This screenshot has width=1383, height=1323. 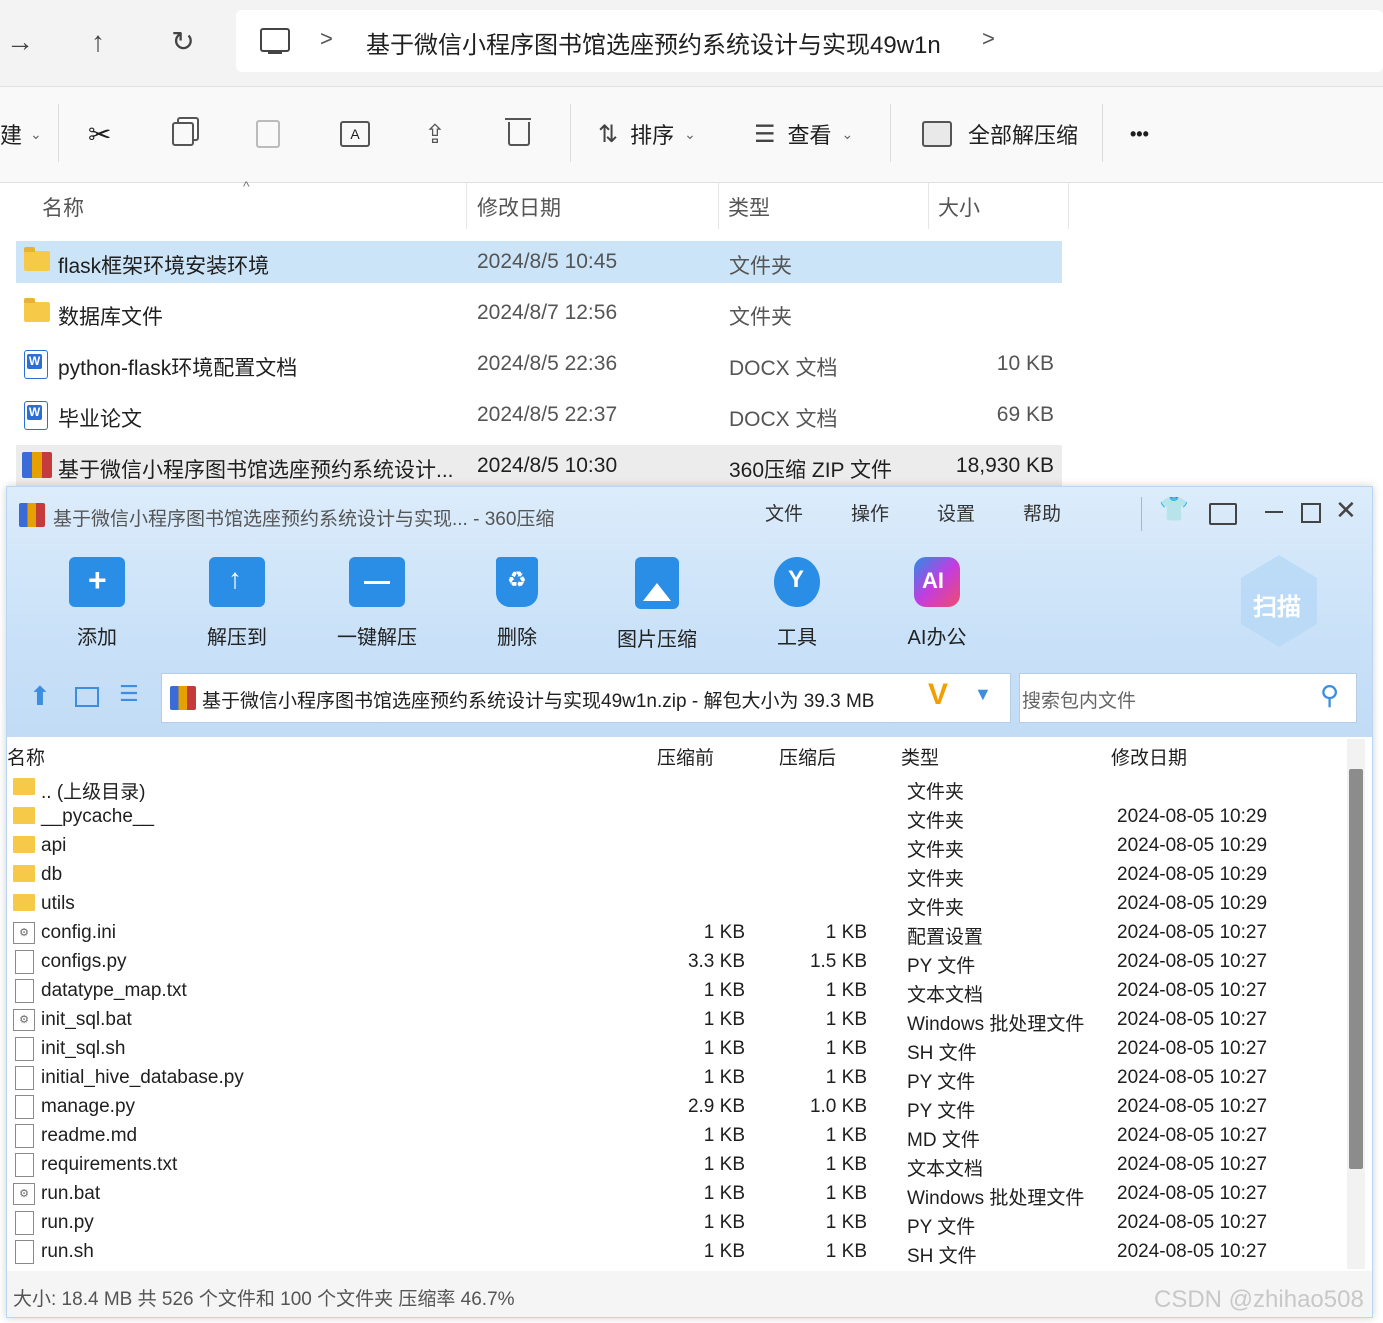 I want to click on column-header-before: 压缩前, so click(x=685, y=756).